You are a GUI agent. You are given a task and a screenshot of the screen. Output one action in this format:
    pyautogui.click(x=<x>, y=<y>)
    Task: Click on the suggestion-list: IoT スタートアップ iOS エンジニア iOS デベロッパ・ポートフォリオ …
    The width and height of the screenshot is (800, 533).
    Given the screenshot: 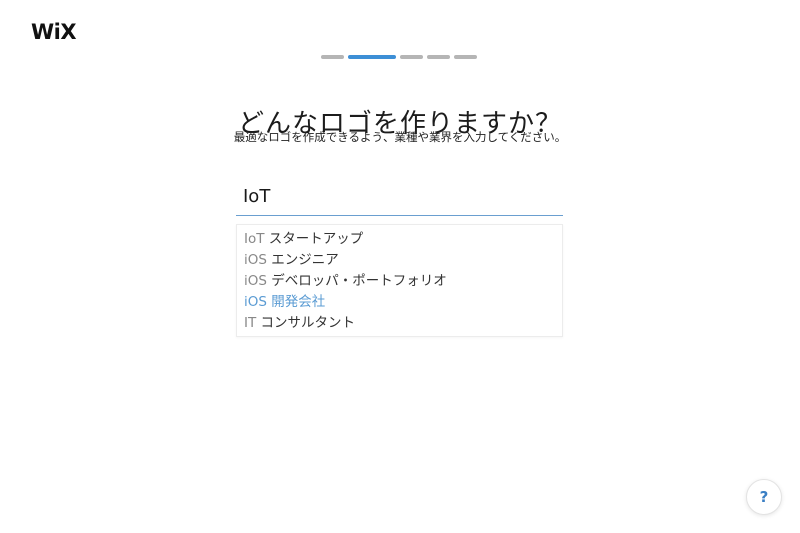 What is the action you would take?
    pyautogui.click(x=399, y=280)
    